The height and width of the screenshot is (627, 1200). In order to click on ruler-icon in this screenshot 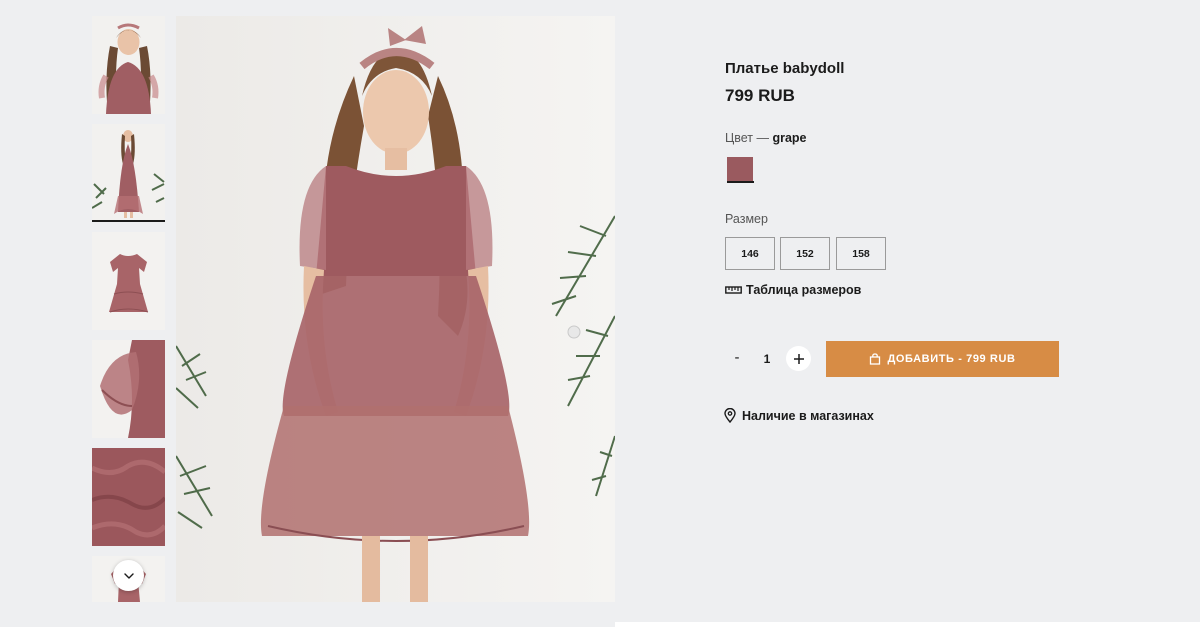, I will do `click(733, 290)`.